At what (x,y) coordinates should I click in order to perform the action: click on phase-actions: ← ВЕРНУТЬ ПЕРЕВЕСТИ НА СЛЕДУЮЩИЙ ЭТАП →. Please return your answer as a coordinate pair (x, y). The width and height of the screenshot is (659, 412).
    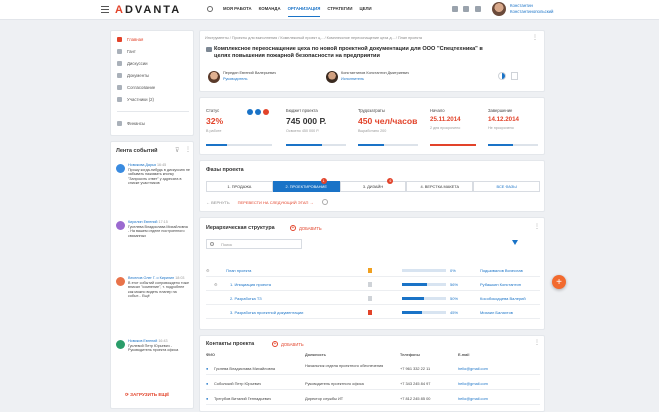
    Looking at the image, I should click on (267, 202).